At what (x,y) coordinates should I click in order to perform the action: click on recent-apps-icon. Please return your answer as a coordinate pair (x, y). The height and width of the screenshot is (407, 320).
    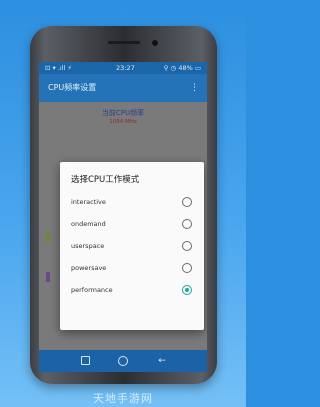
    Looking at the image, I should click on (85, 361).